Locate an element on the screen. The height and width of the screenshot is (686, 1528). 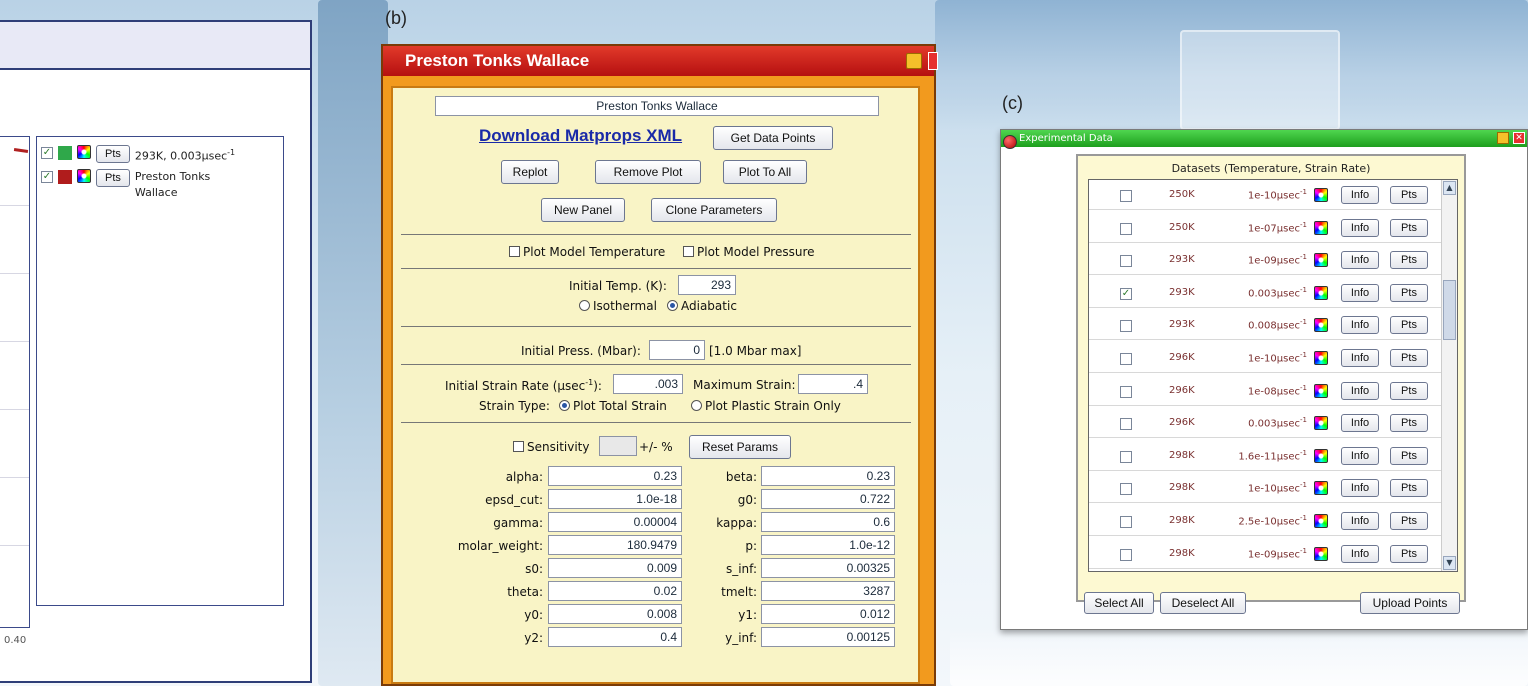
new-panel-button: New Panel is located at coordinates (583, 210).